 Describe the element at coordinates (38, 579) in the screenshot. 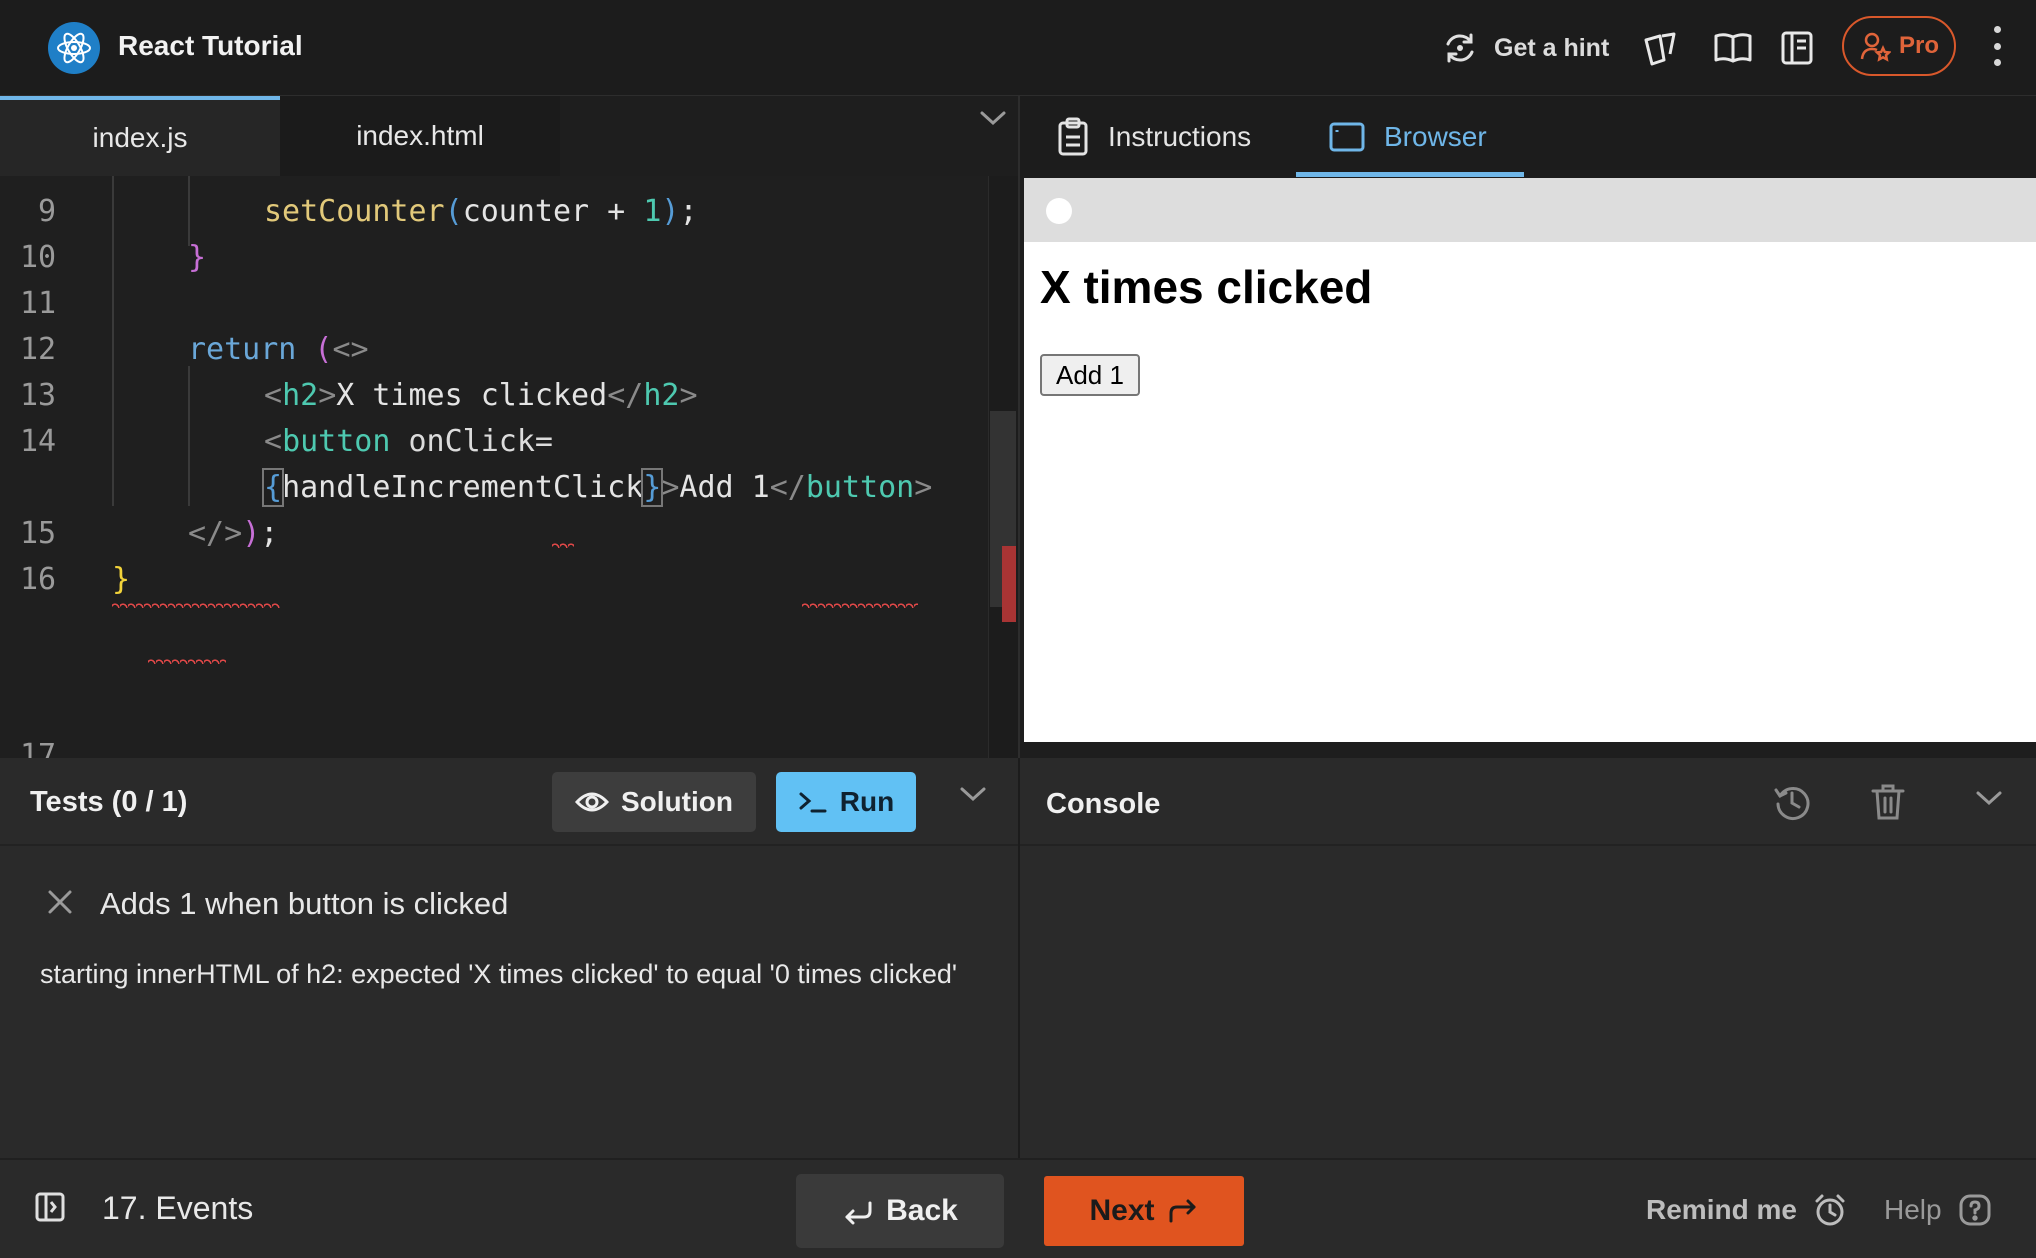

I see `line-number: 16` at that location.